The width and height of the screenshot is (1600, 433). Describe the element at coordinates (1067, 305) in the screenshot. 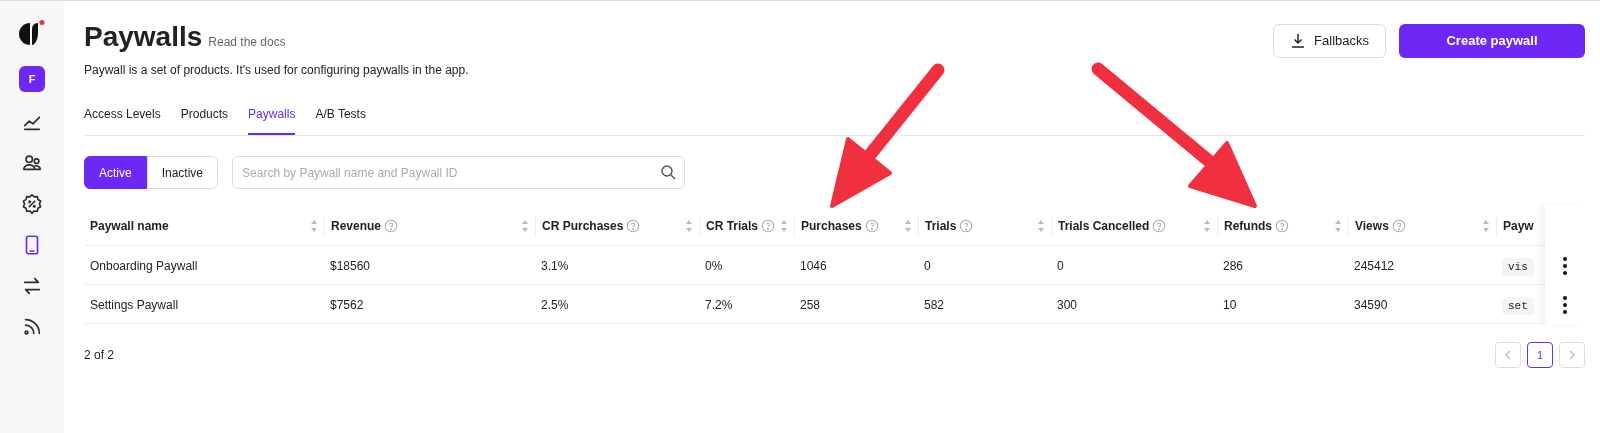

I see `table-cell: 300` at that location.